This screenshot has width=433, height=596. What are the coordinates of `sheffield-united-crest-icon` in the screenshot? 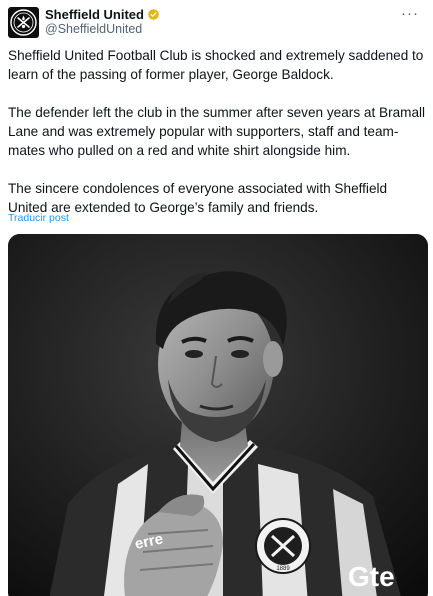 It's located at (23, 22).